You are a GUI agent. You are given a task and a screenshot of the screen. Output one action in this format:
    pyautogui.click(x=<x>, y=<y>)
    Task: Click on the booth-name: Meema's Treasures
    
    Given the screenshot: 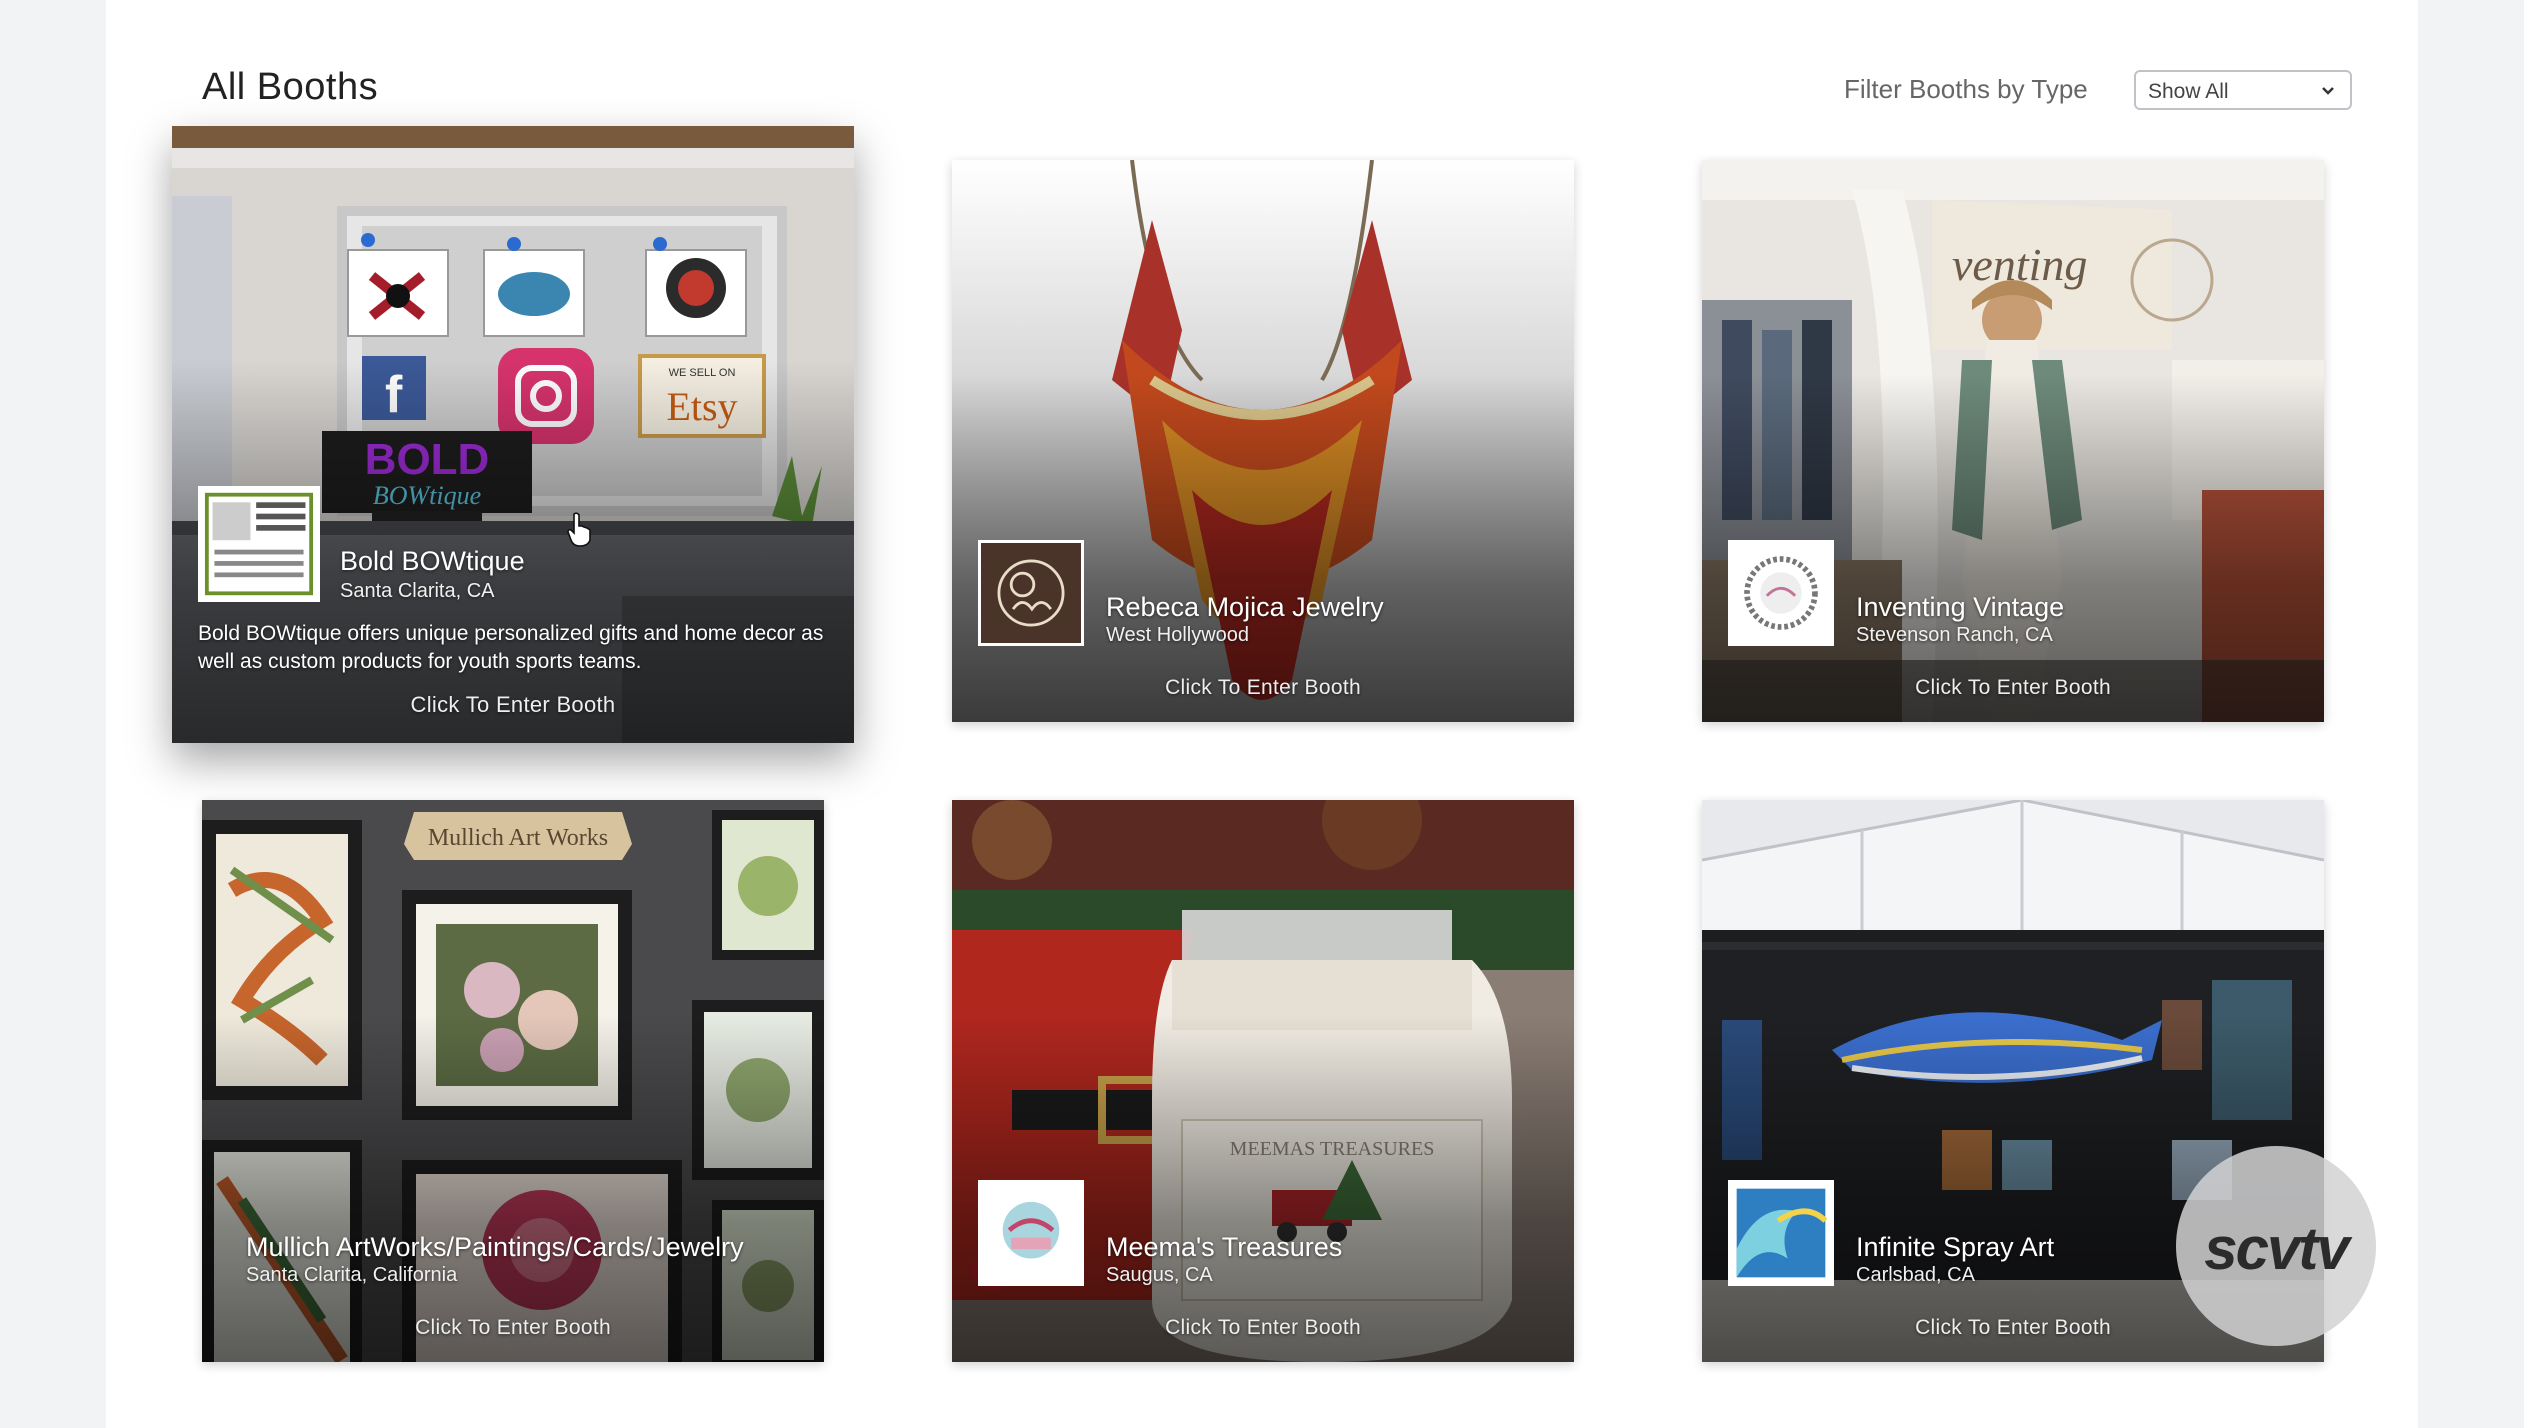 What is the action you would take?
    pyautogui.click(x=1224, y=1247)
    